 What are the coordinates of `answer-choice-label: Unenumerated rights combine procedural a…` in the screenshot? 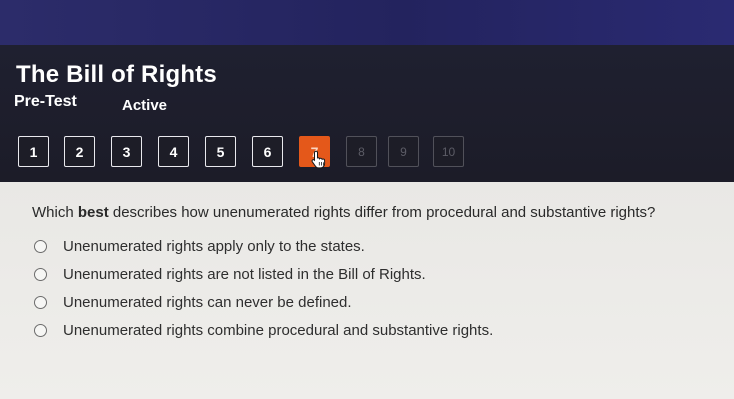 It's located at (278, 330).